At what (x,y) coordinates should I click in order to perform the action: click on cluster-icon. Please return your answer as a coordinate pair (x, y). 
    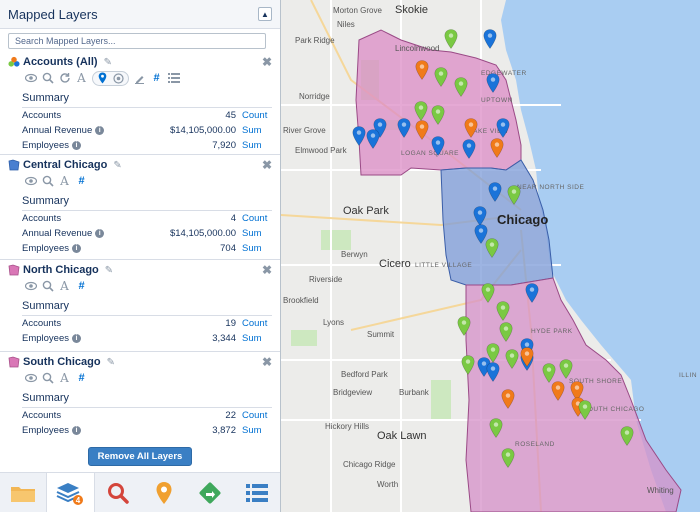
    Looking at the image, I should click on (118, 78).